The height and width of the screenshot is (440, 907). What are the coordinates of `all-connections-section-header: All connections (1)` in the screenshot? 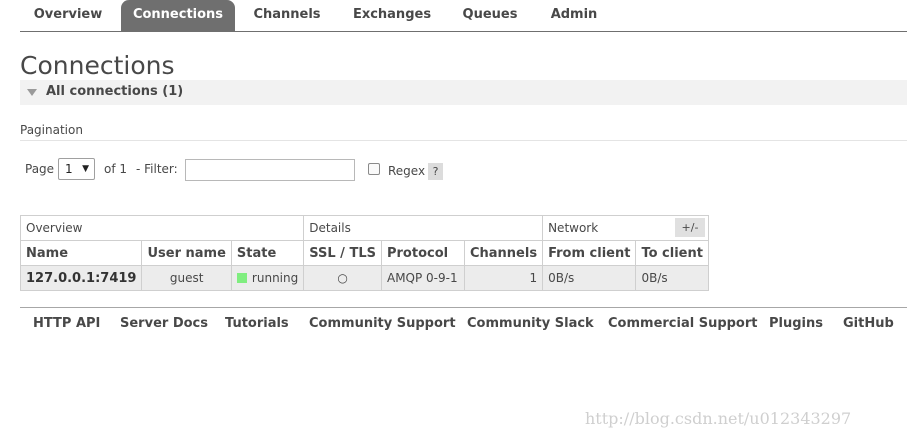 It's located at (463, 92).